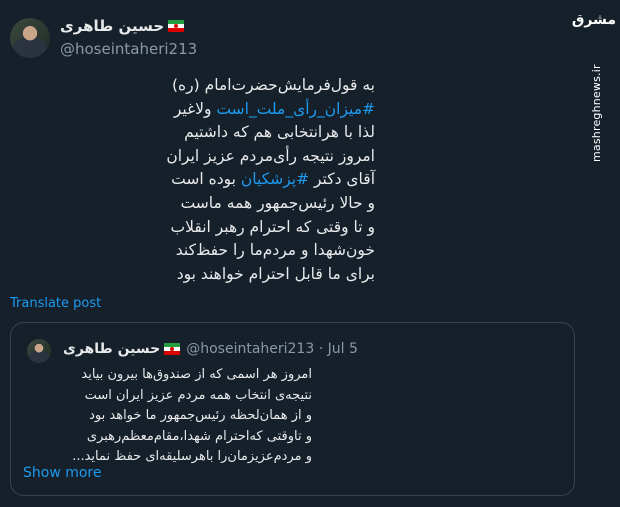 This screenshot has width=620, height=507. I want to click on quoted-text-line: و از همان‌لحظه رئیس‌جمهور ما خواهد بود, so click(200, 415).